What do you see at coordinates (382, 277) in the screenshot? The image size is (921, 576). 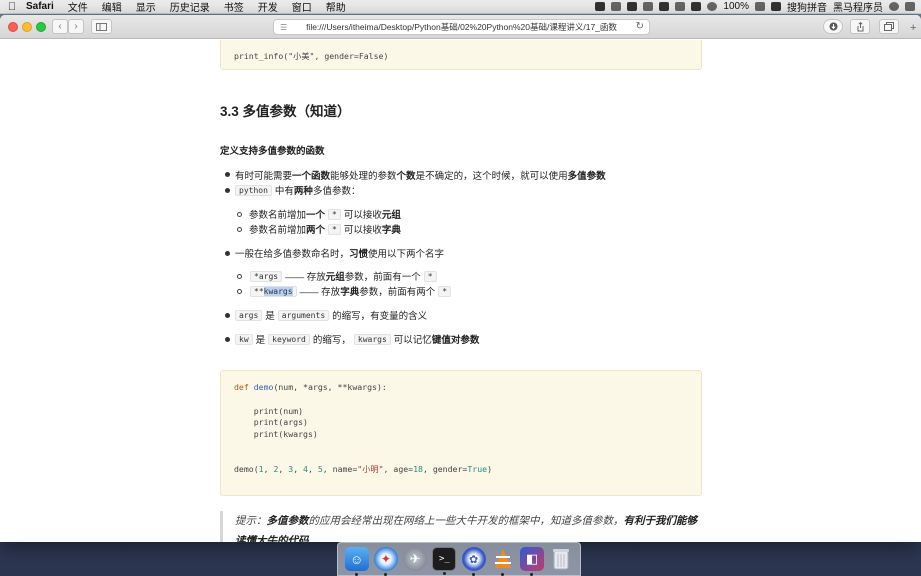 I see `text: 参数，前面有一个` at bounding box center [382, 277].